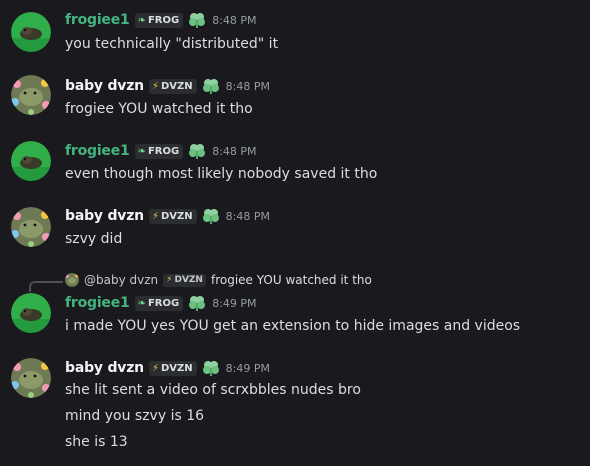 The height and width of the screenshot is (466, 590). What do you see at coordinates (159, 109) in the screenshot?
I see `message-text: frogiee YOU watched it tho` at bounding box center [159, 109].